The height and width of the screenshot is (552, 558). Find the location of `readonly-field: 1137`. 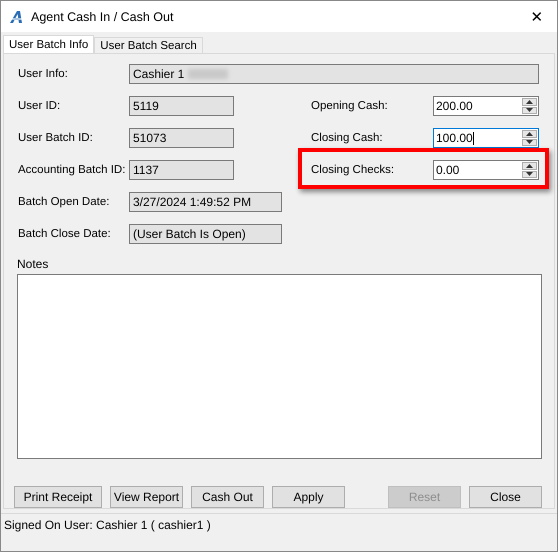

readonly-field: 1137 is located at coordinates (181, 170).